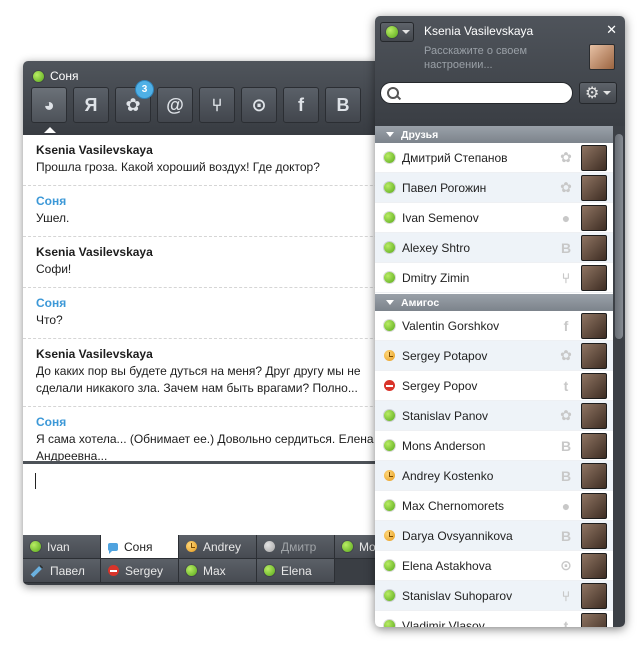  Describe the element at coordinates (619, 236) in the screenshot. I see `scrollbar-thumb` at that location.